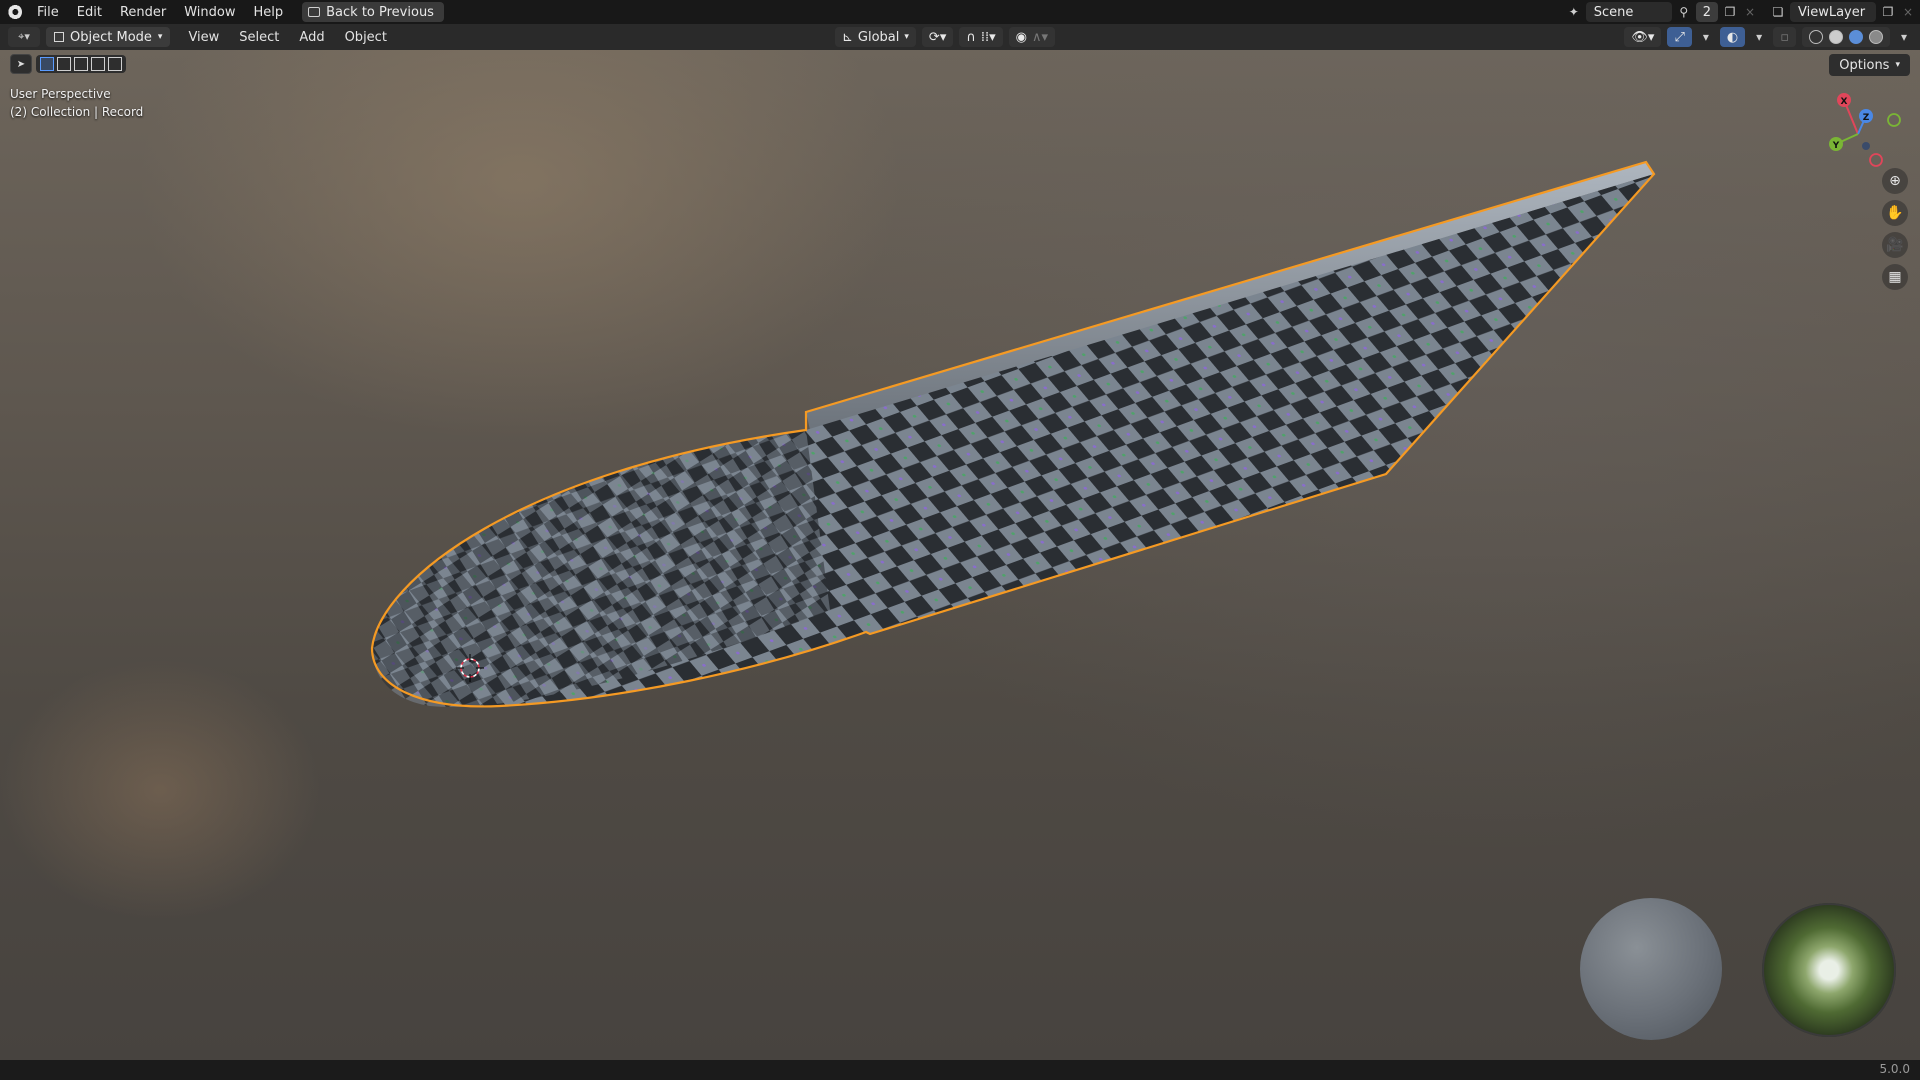 The image size is (1920, 1080). I want to click on overlays-icon: ◐, so click(1732, 37).